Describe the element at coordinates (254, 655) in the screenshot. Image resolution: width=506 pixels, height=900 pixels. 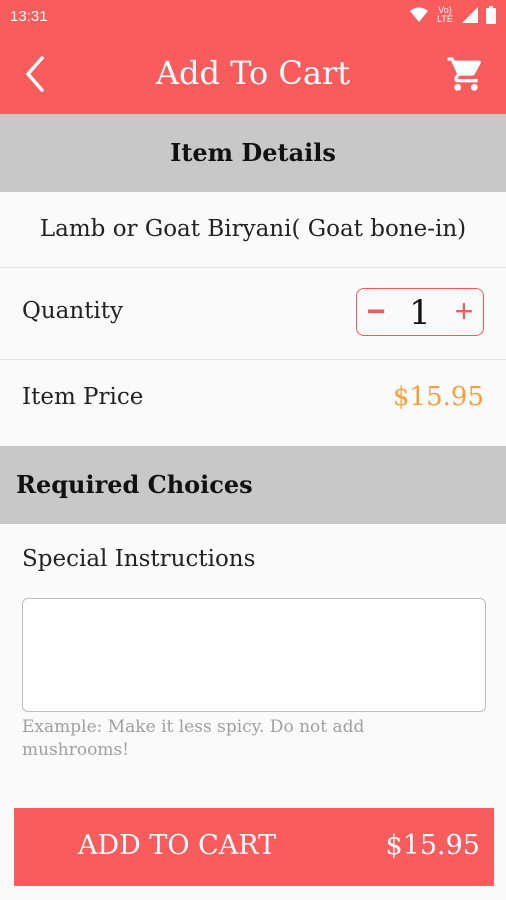
I see `special-instructions-input` at that location.